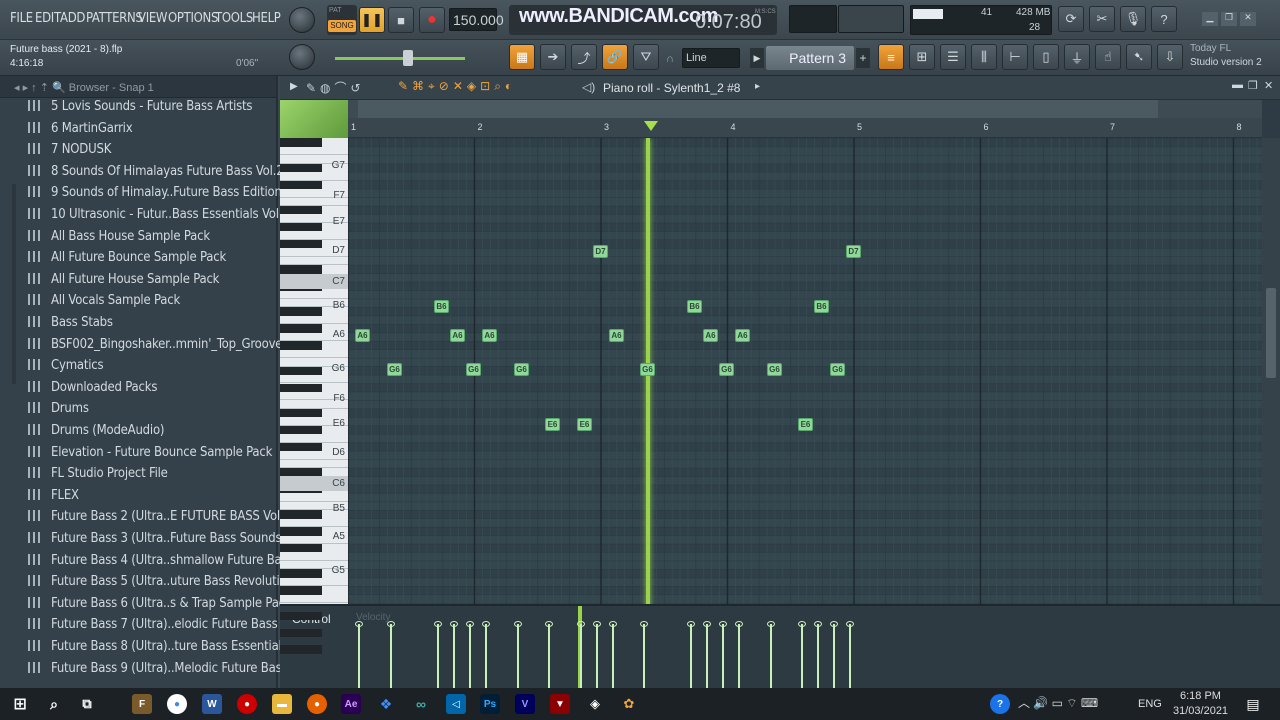  Describe the element at coordinates (372, 20) in the screenshot. I see `pause-button: ❚❚` at that location.